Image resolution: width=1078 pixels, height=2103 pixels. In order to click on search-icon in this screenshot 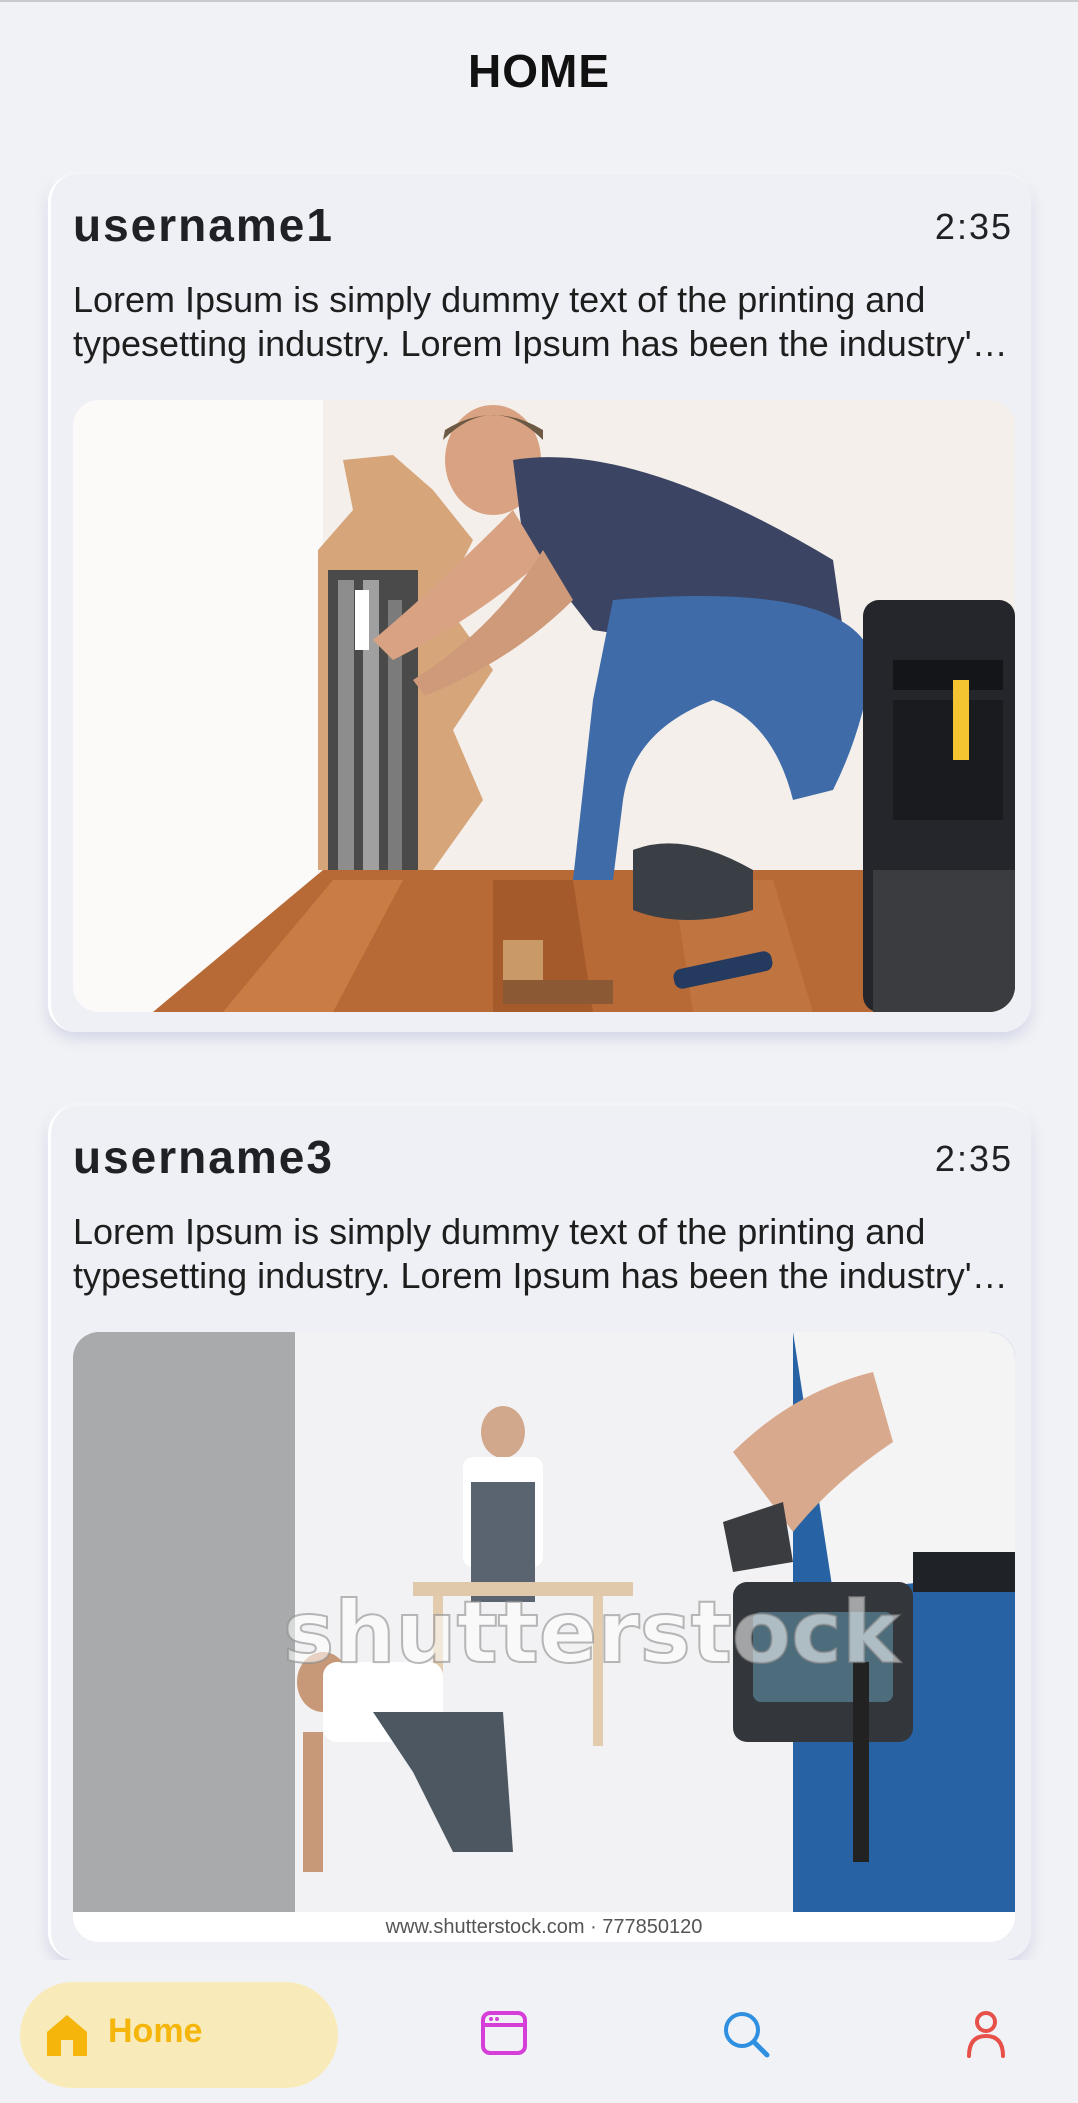, I will do `click(746, 2036)`.